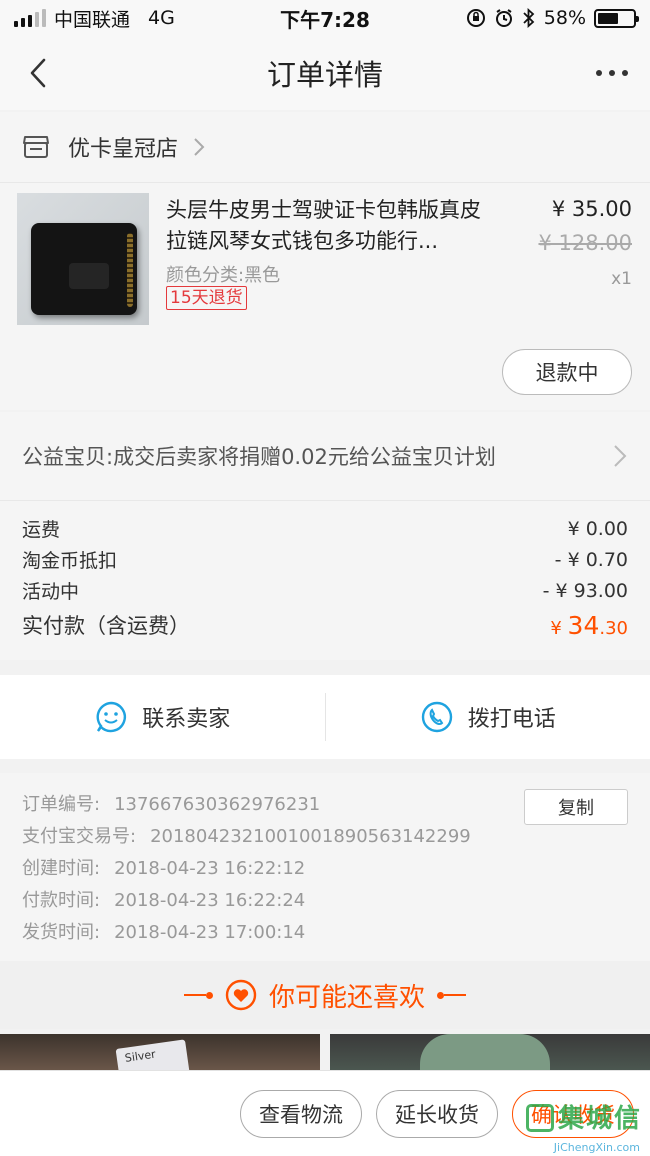  I want to click on item-sku: 颜色分类:黑色, so click(223, 275).